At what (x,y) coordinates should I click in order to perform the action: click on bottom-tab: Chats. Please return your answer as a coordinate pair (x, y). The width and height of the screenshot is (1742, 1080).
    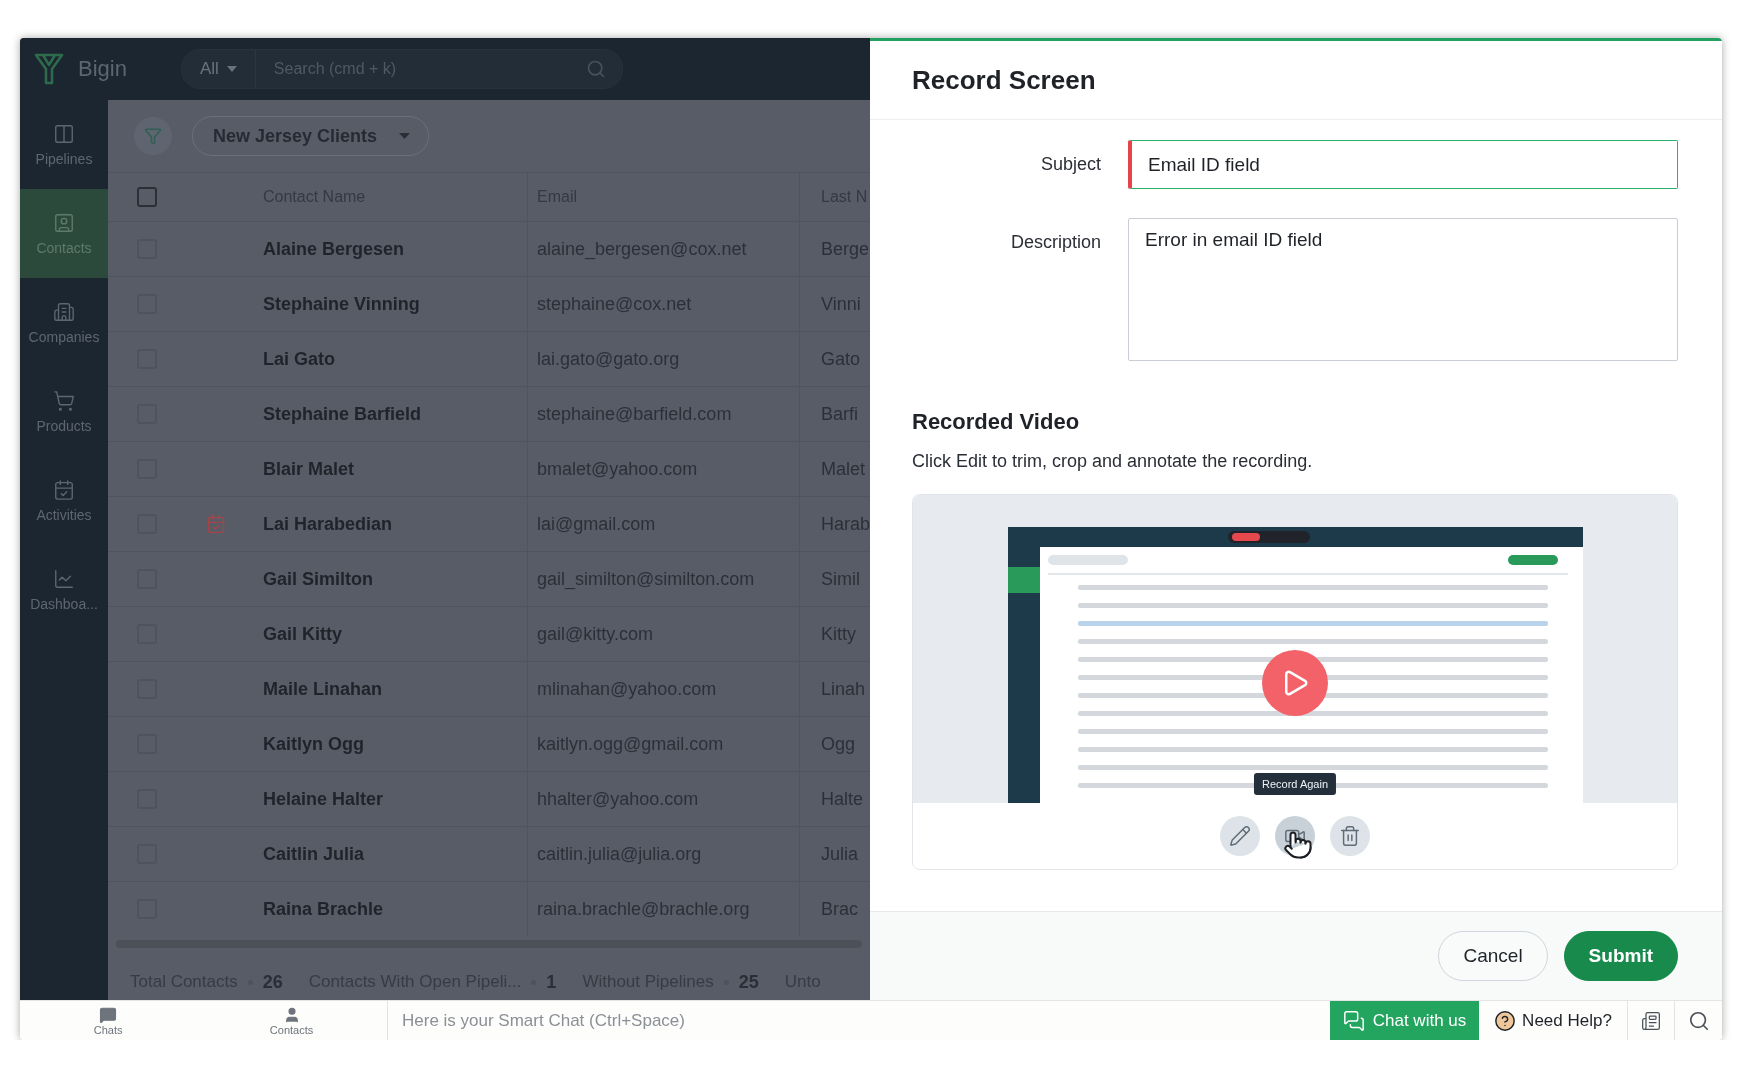
    Looking at the image, I should click on (108, 1020).